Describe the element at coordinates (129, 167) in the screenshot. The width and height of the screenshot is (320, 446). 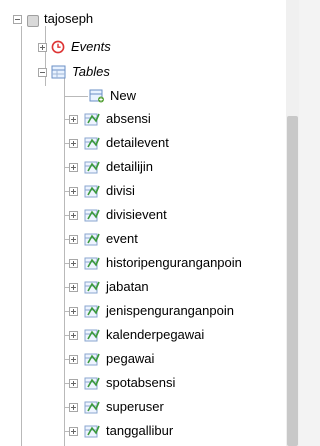
I see `table-name: detailijin` at that location.